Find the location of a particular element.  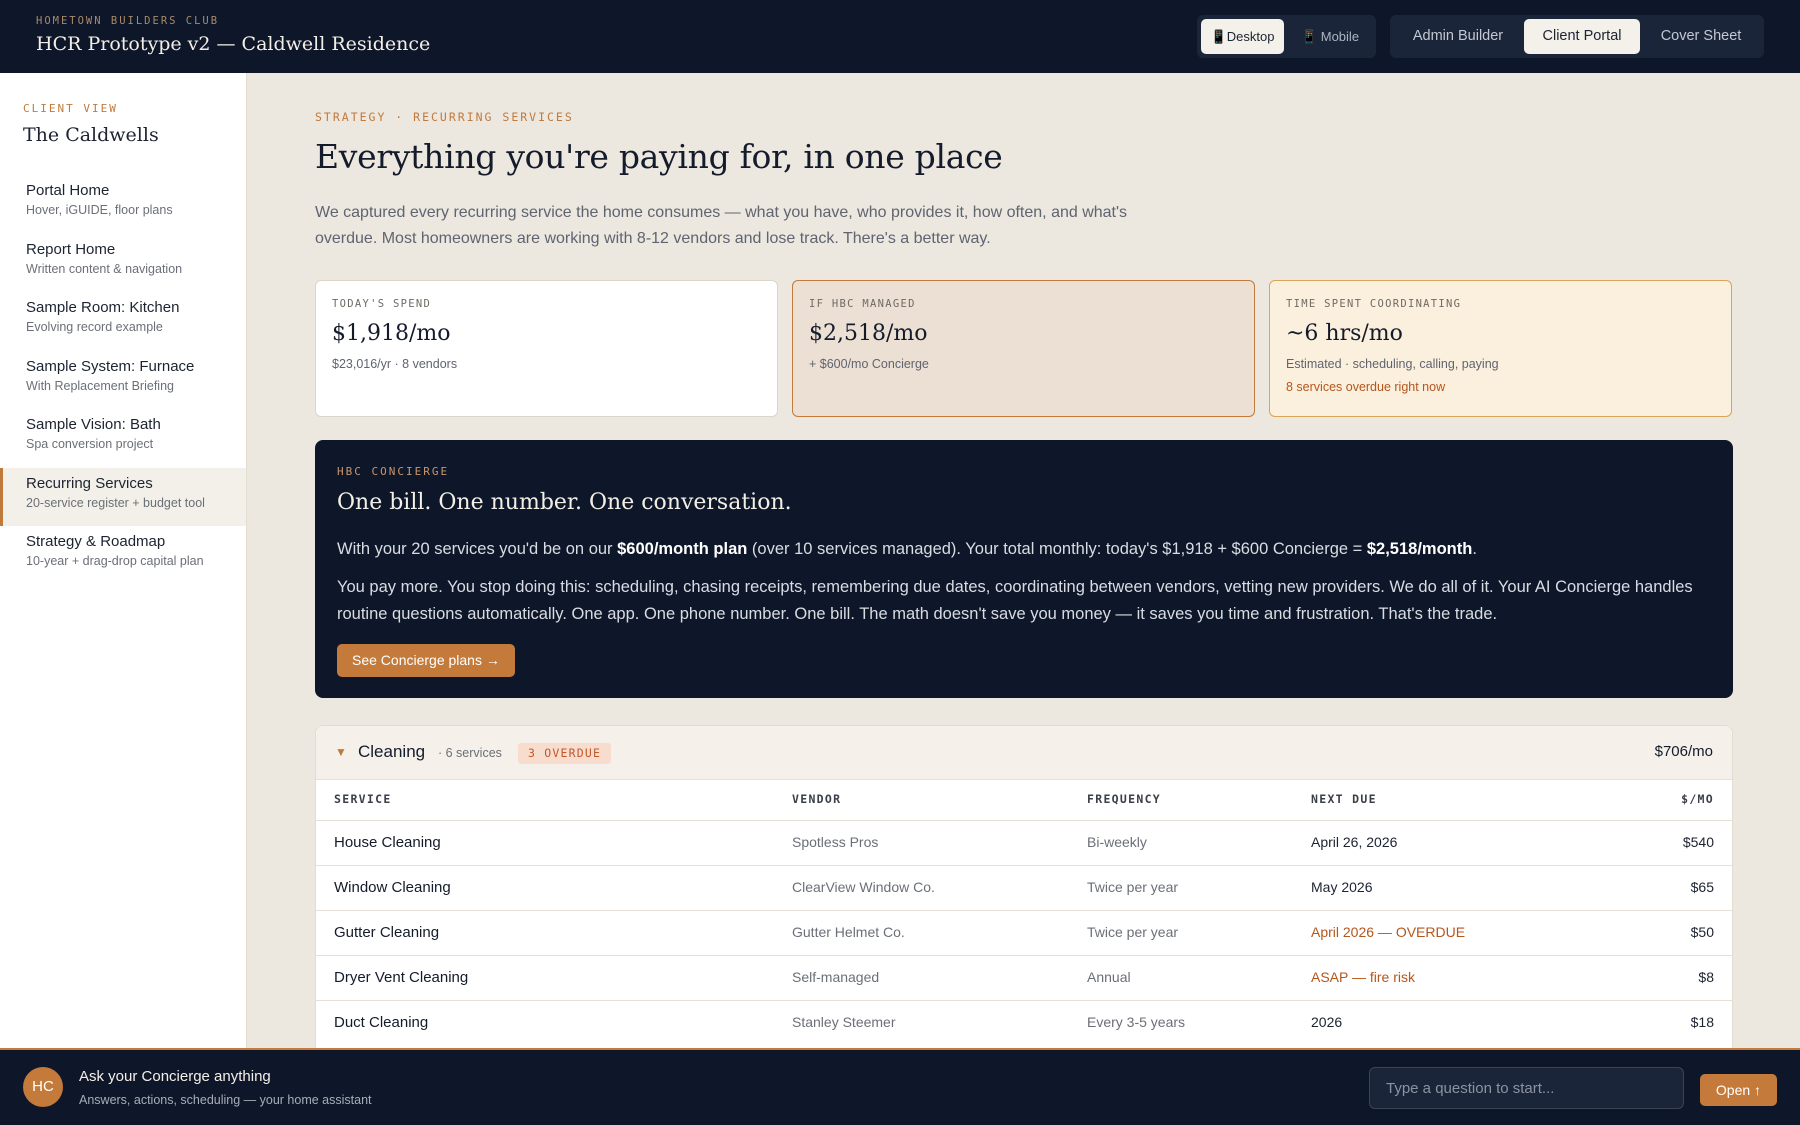

sidebar-item-label: Strategy & Roadmap is located at coordinates (96, 541).